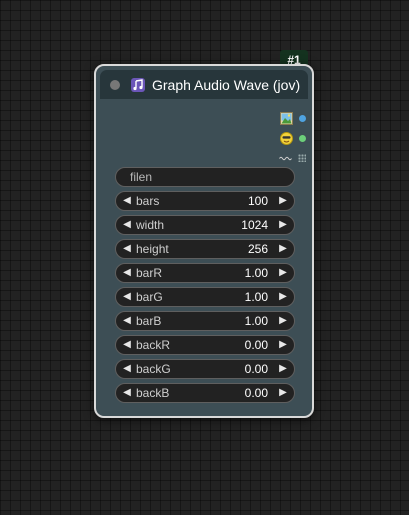 Image resolution: width=409 pixels, height=515 pixels. What do you see at coordinates (138, 85) in the screenshot?
I see `music-note-icon` at bounding box center [138, 85].